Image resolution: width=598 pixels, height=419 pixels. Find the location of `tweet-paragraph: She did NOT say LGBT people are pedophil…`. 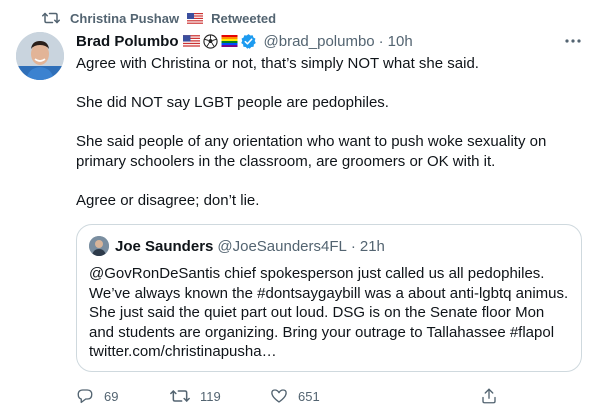

tweet-paragraph: She did NOT say LGBT people are pedophil… is located at coordinates (232, 102).